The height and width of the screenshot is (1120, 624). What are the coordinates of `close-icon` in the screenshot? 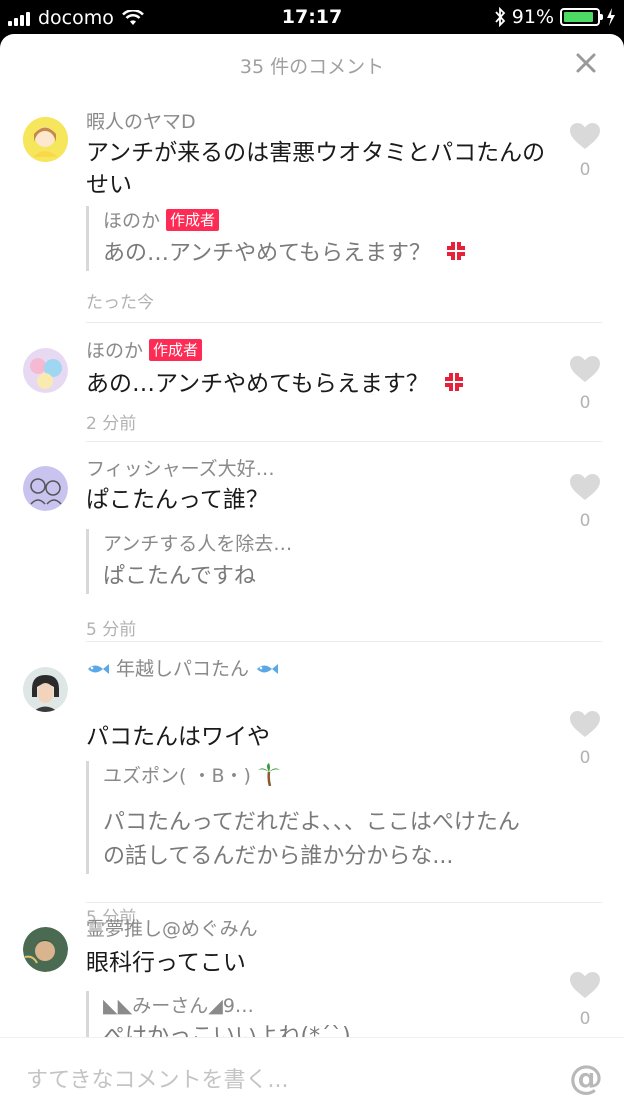 It's located at (586, 63).